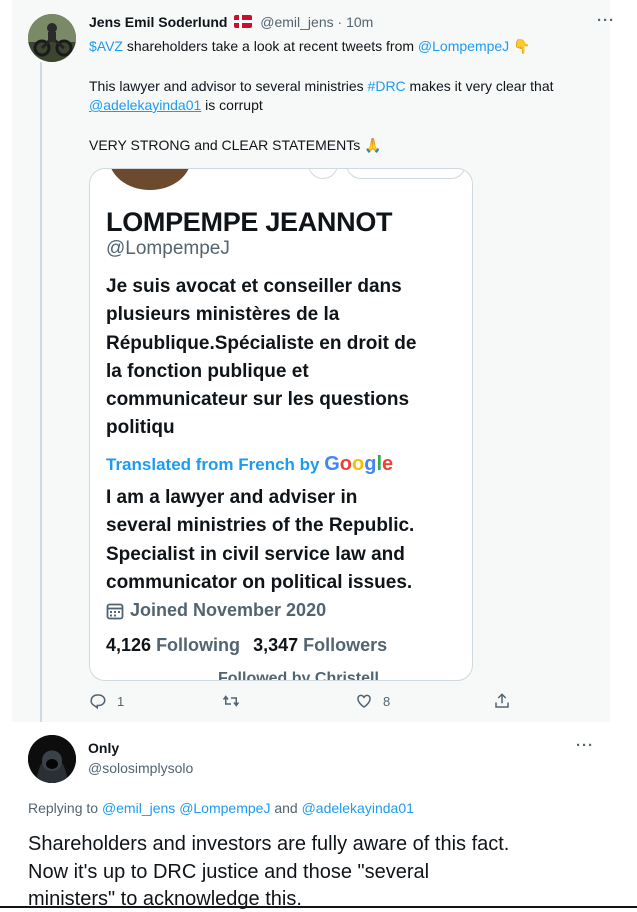 The width and height of the screenshot is (637, 912). Describe the element at coordinates (150, 181) in the screenshot. I see `card-avatar` at that location.